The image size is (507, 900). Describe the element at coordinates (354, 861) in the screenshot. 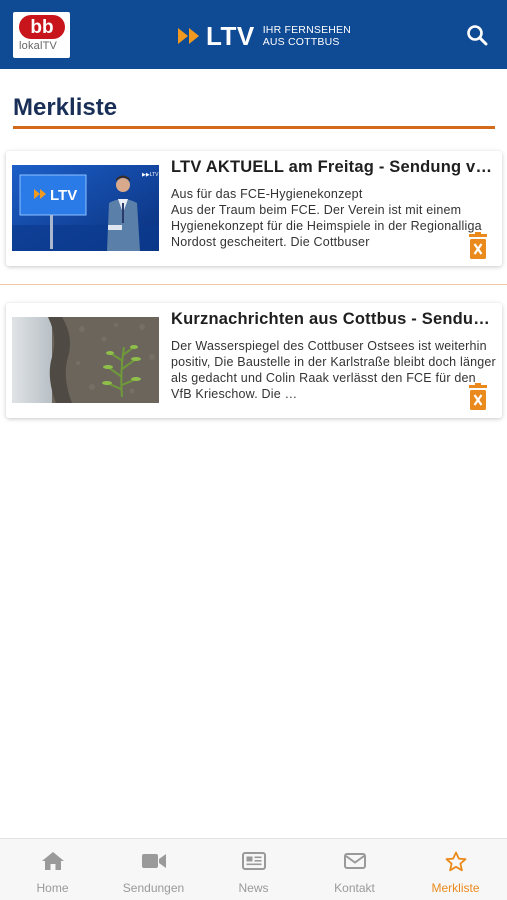

I see `envelope-icon` at that location.